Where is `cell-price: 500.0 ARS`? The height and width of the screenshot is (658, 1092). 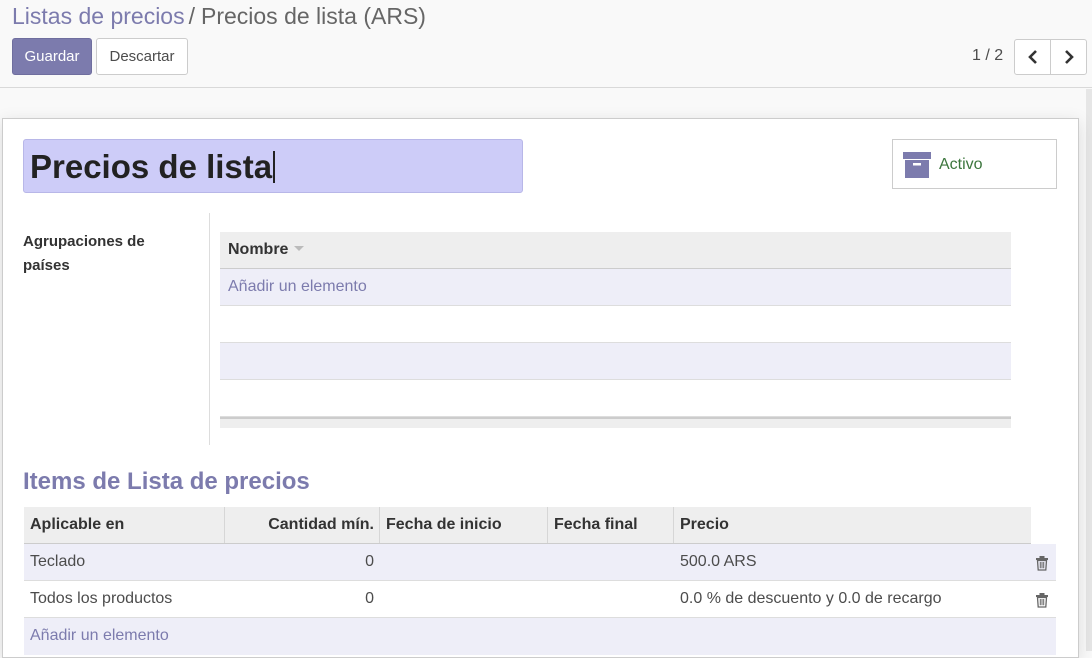 cell-price: 500.0 ARS is located at coordinates (718, 561).